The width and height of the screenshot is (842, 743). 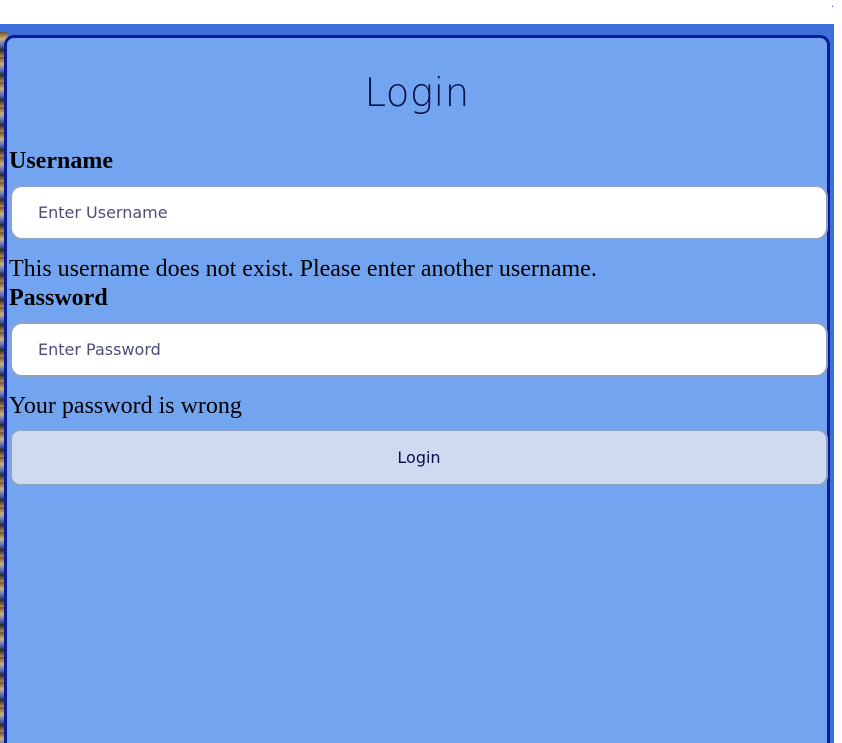 I want to click on login-button: Login, so click(x=419, y=457).